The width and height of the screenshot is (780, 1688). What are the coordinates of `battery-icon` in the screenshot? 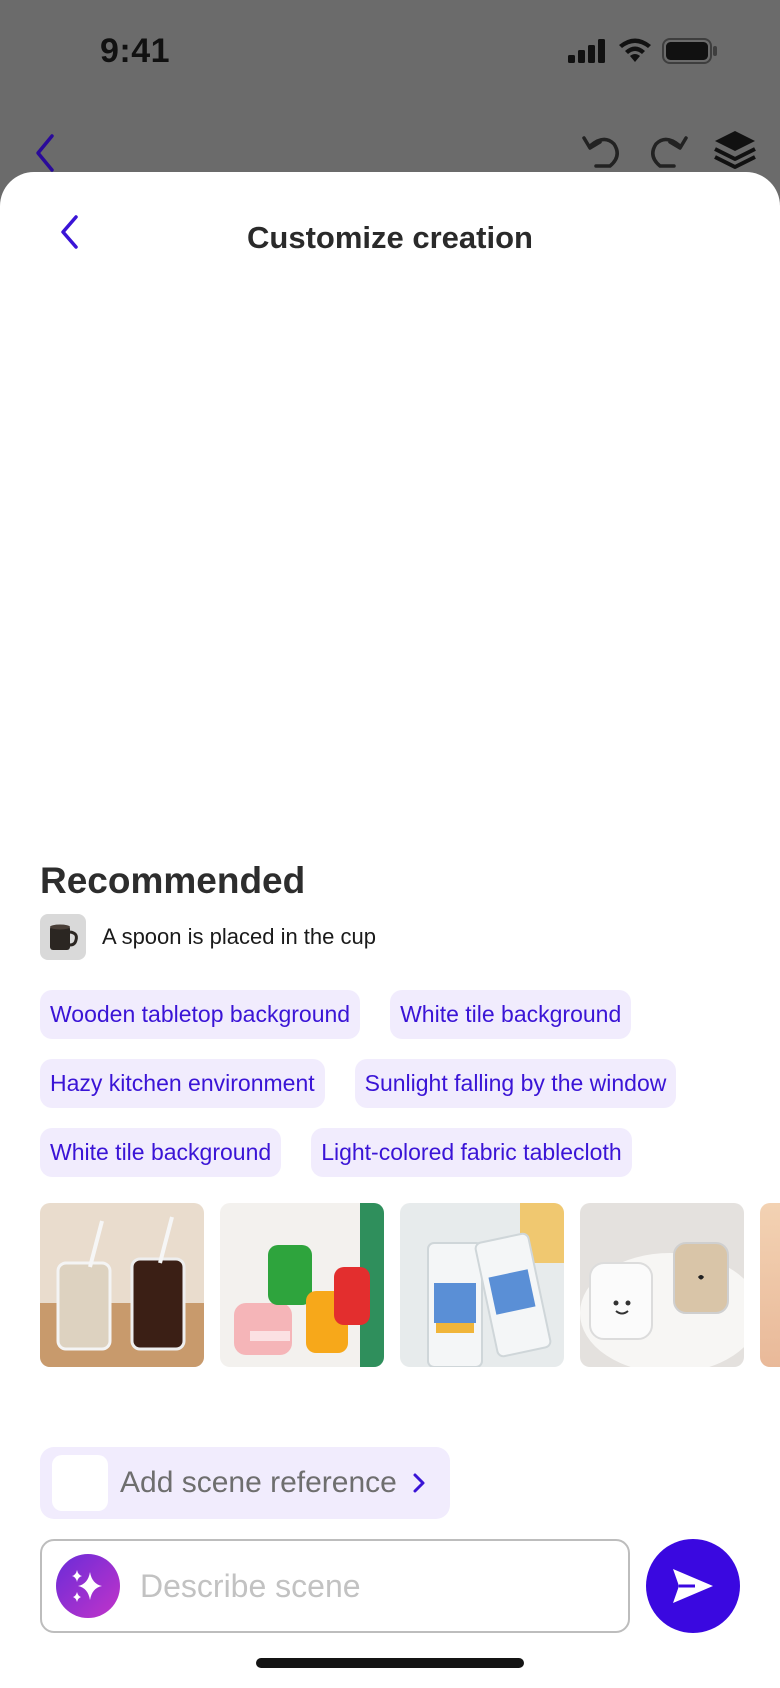 It's located at (689, 51).